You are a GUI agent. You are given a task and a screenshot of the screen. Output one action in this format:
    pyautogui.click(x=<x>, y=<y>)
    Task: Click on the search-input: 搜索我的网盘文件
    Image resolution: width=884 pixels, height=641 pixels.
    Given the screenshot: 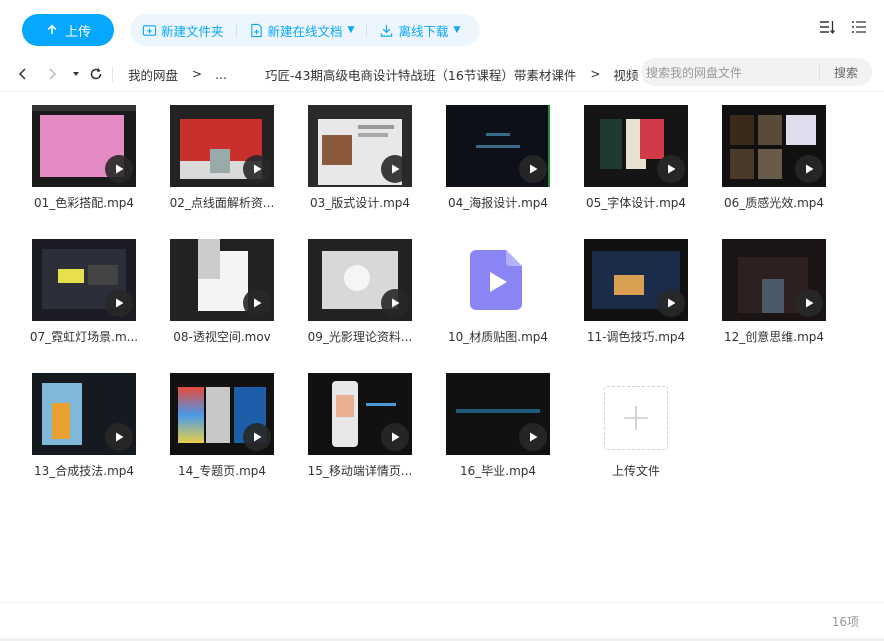 What is the action you would take?
    pyautogui.click(x=730, y=72)
    